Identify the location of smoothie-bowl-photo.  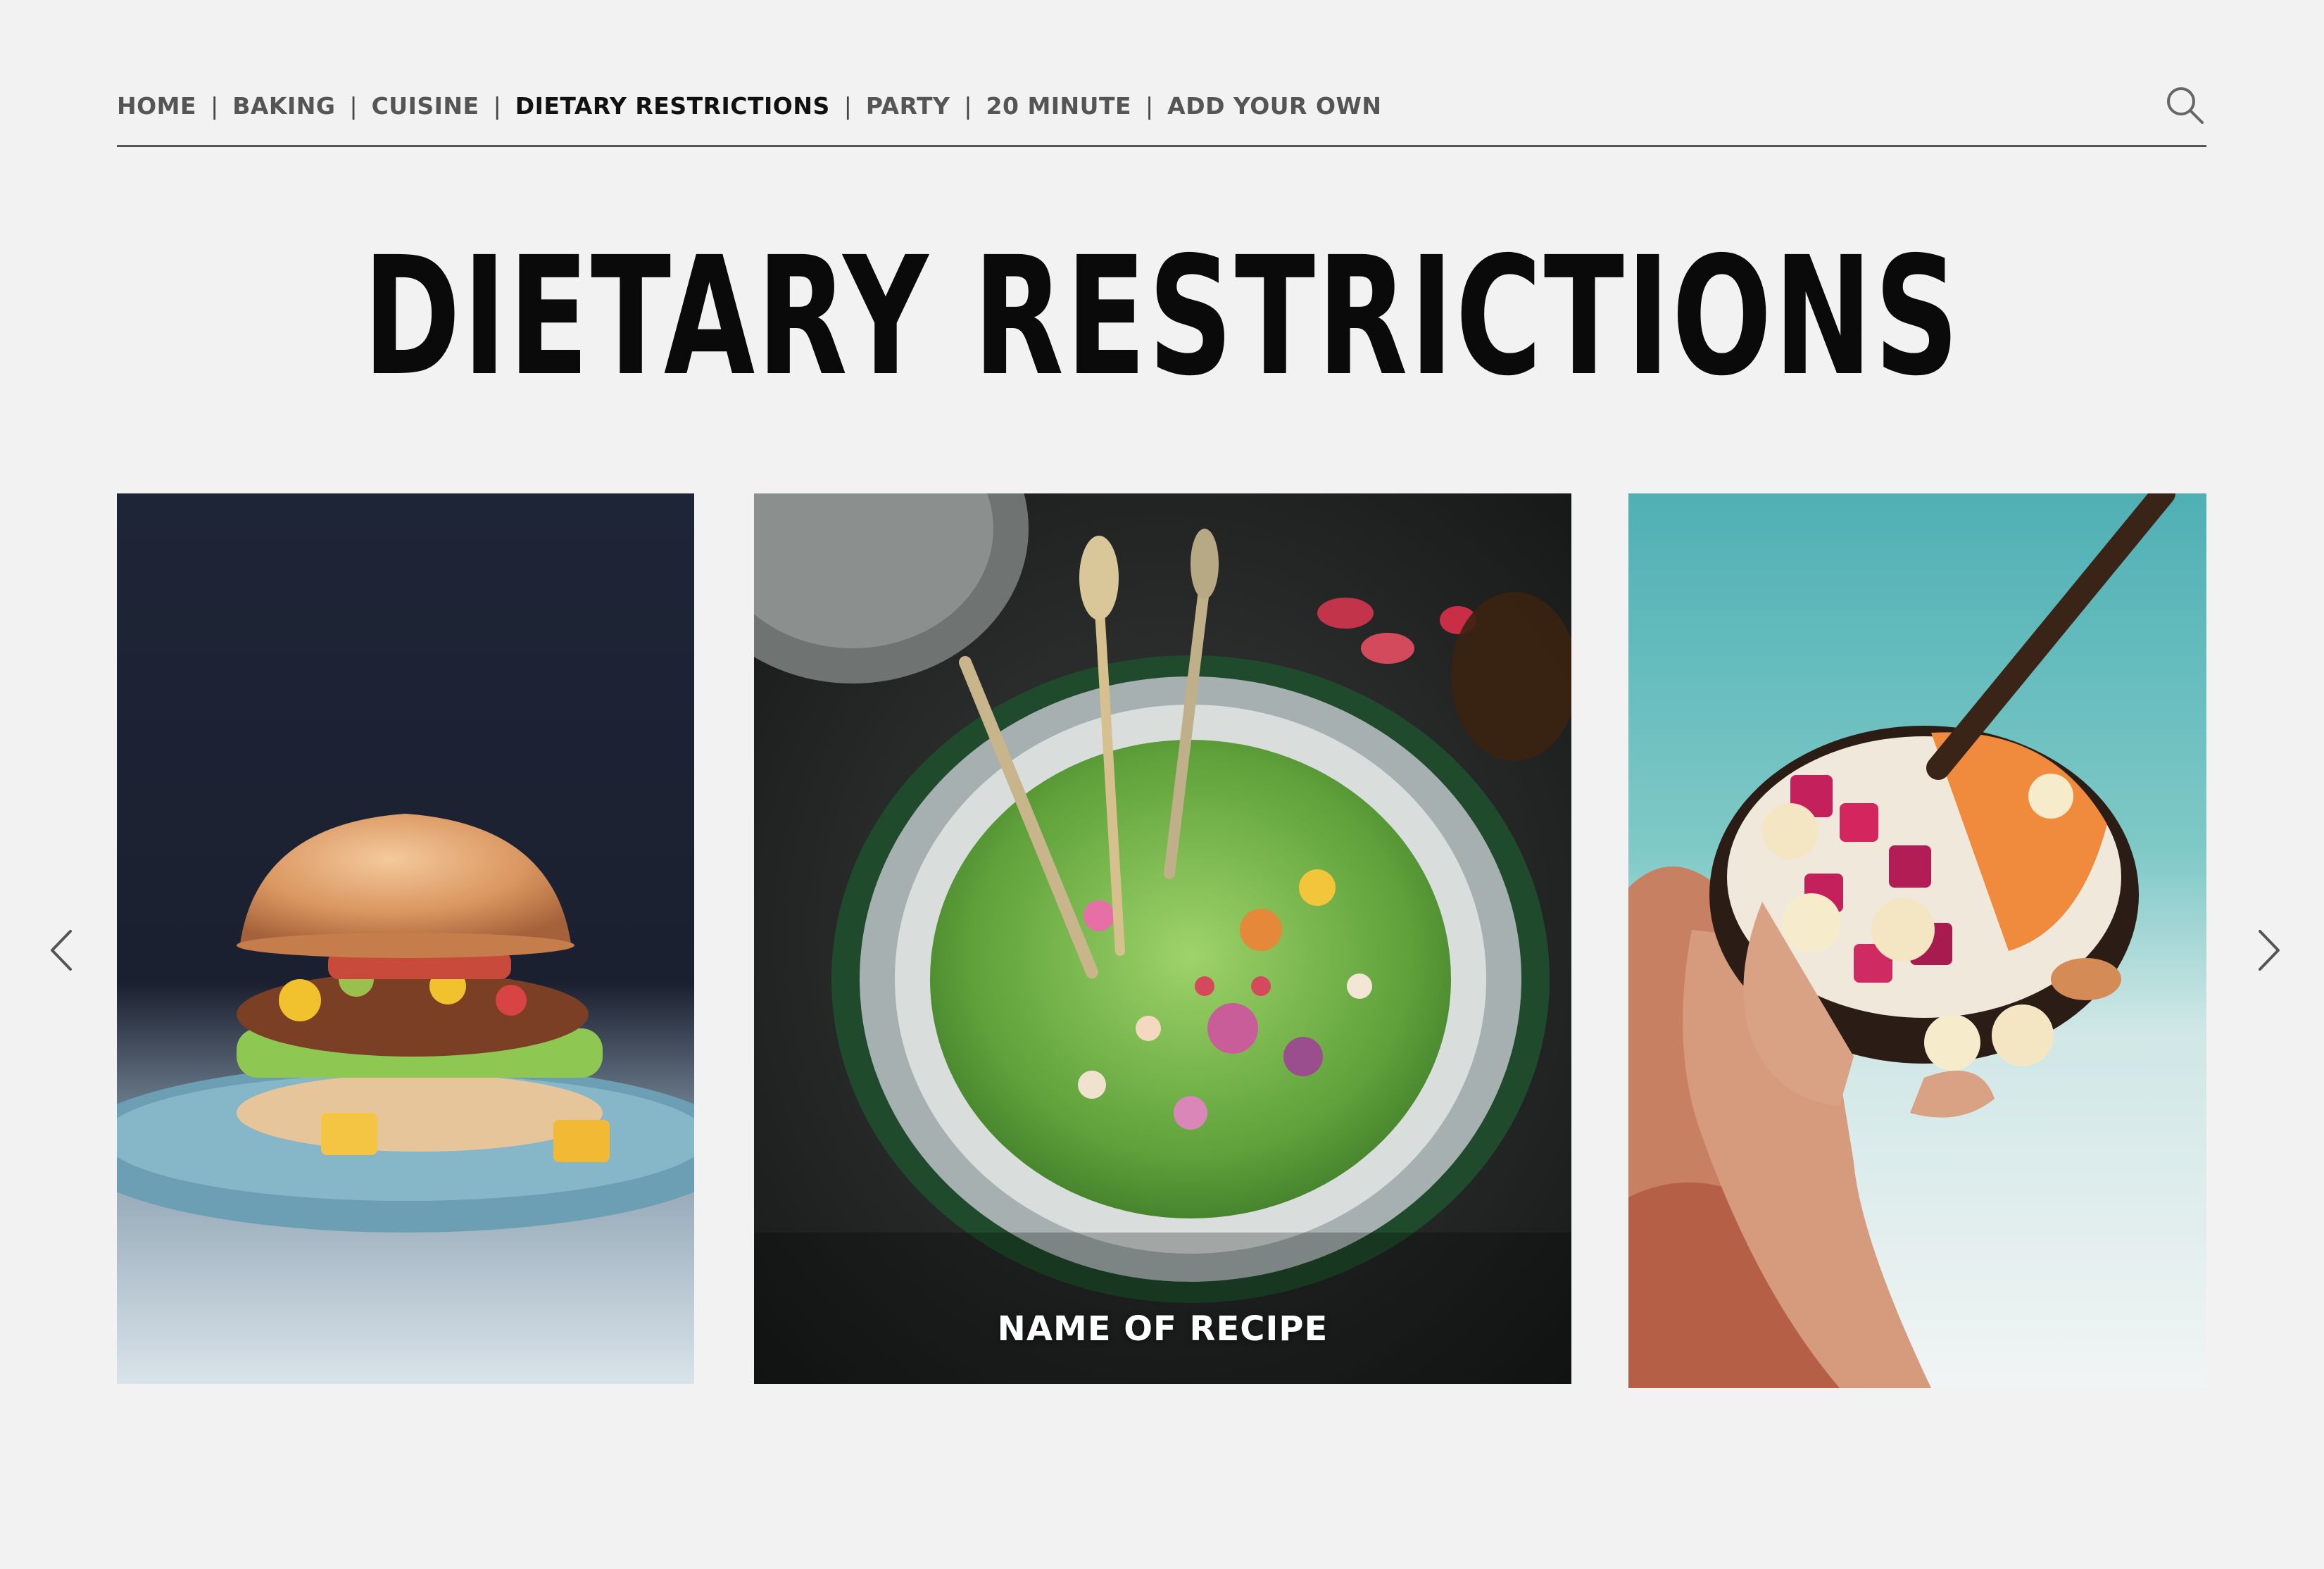
(1917, 941).